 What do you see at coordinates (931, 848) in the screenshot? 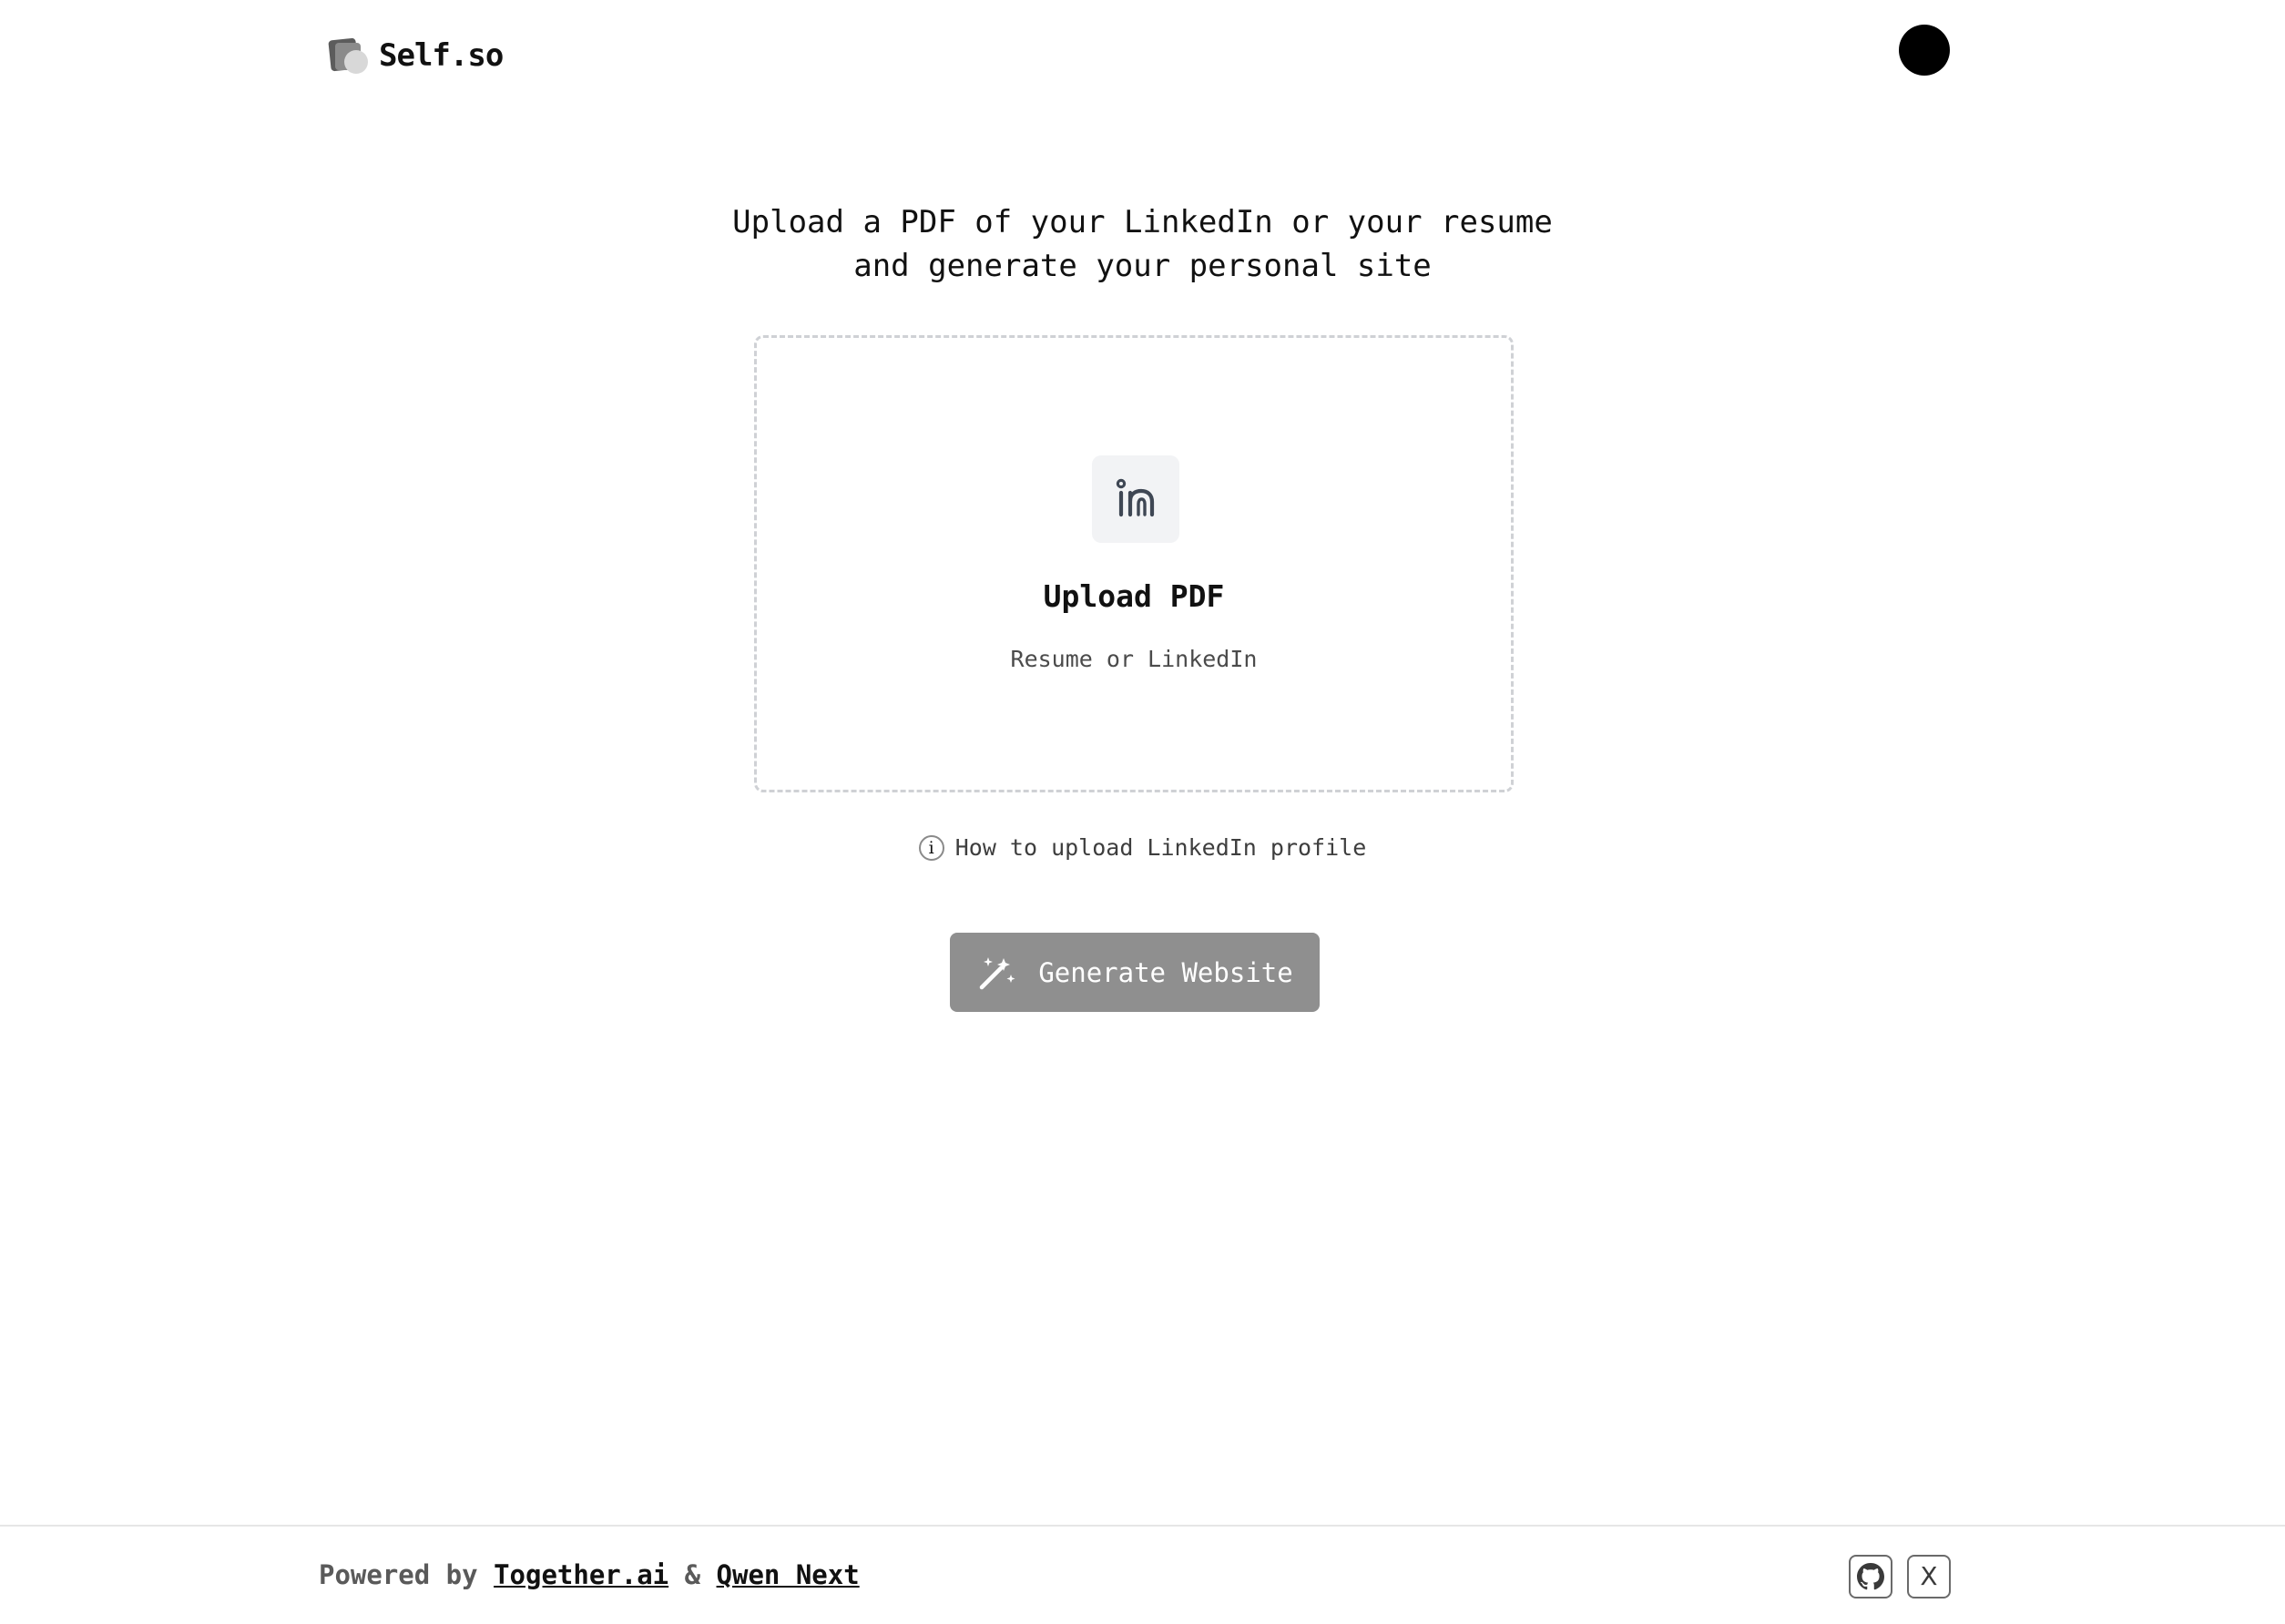
I see `info-icon: i` at bounding box center [931, 848].